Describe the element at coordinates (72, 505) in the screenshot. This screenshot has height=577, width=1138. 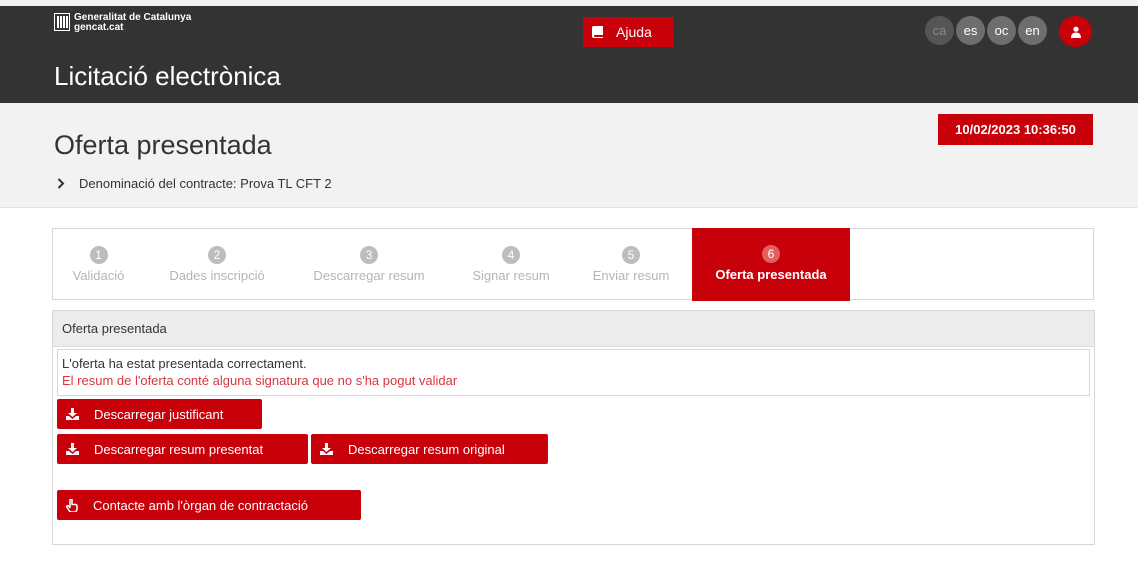
I see `hand-pointer-icon` at that location.